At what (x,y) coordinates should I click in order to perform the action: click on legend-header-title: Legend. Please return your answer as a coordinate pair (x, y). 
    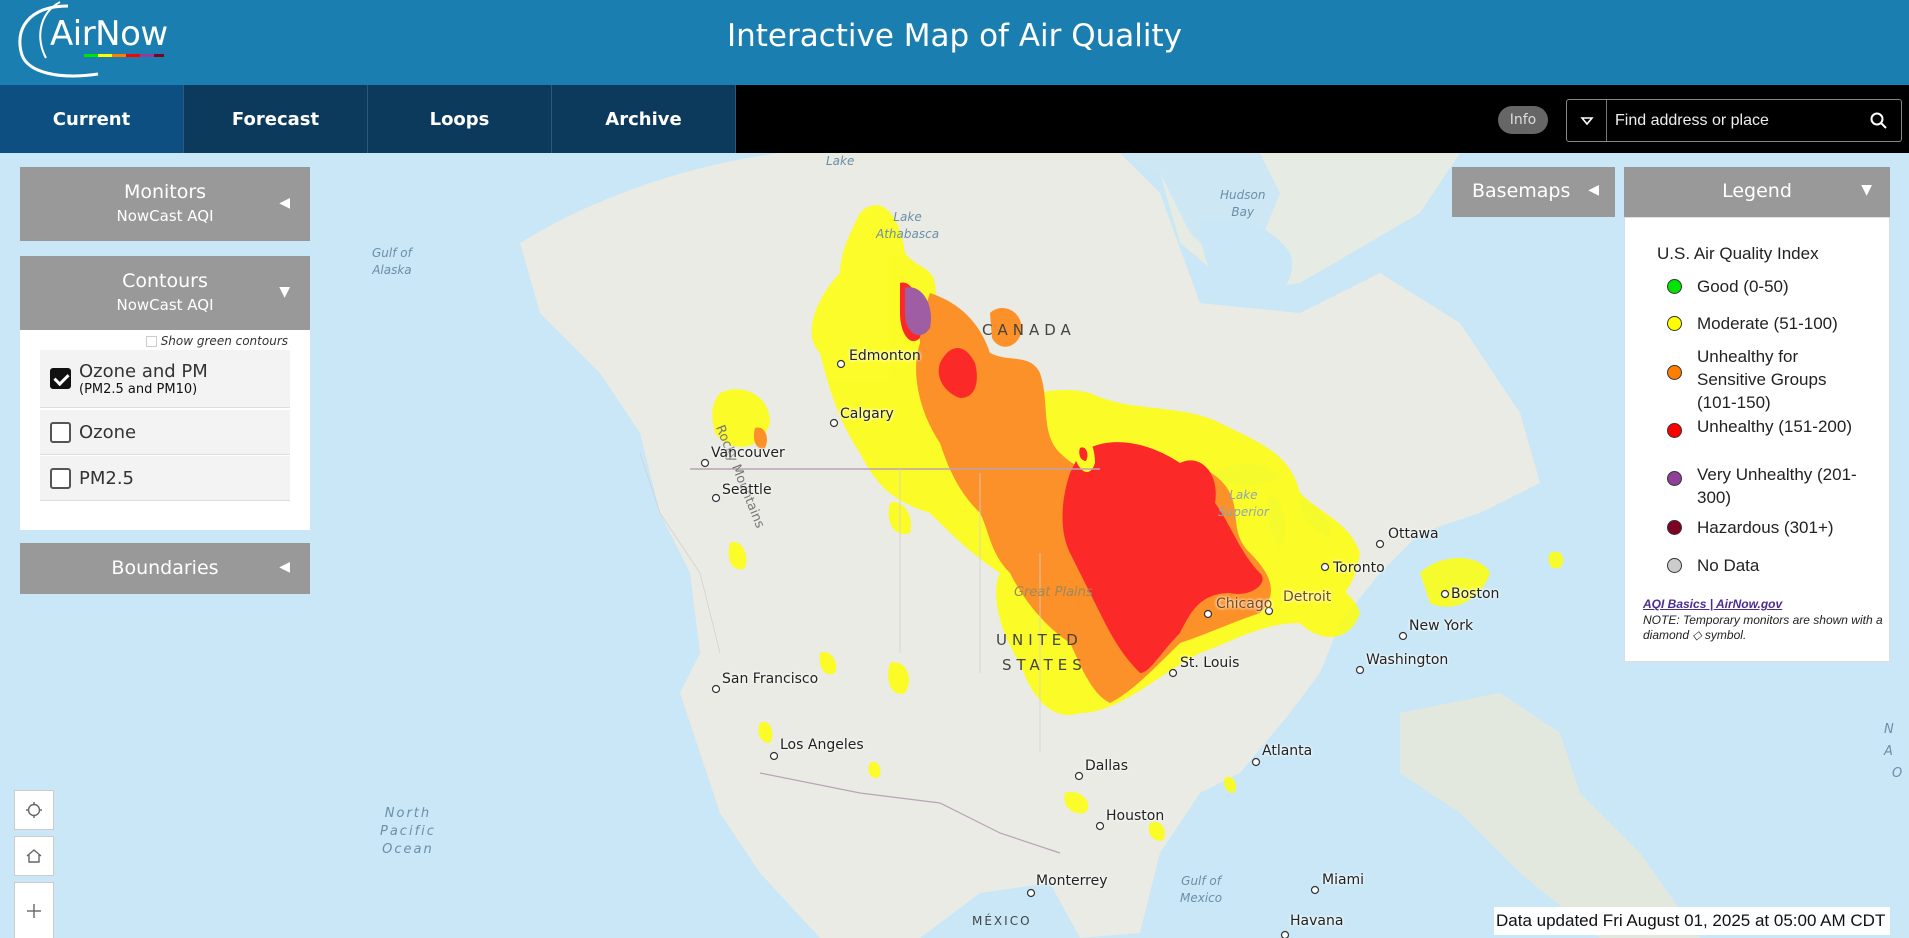
    Looking at the image, I should click on (1757, 191).